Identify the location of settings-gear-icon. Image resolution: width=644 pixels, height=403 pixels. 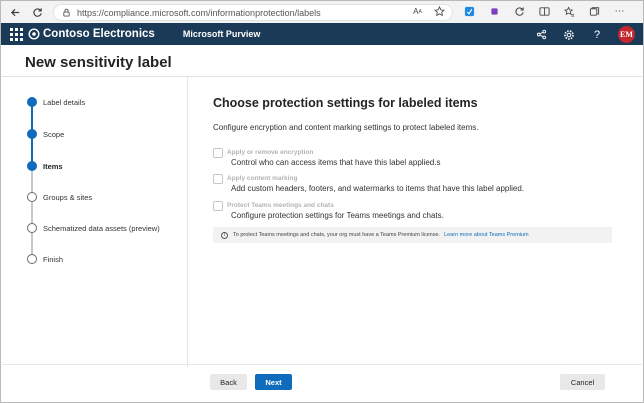
(569, 35).